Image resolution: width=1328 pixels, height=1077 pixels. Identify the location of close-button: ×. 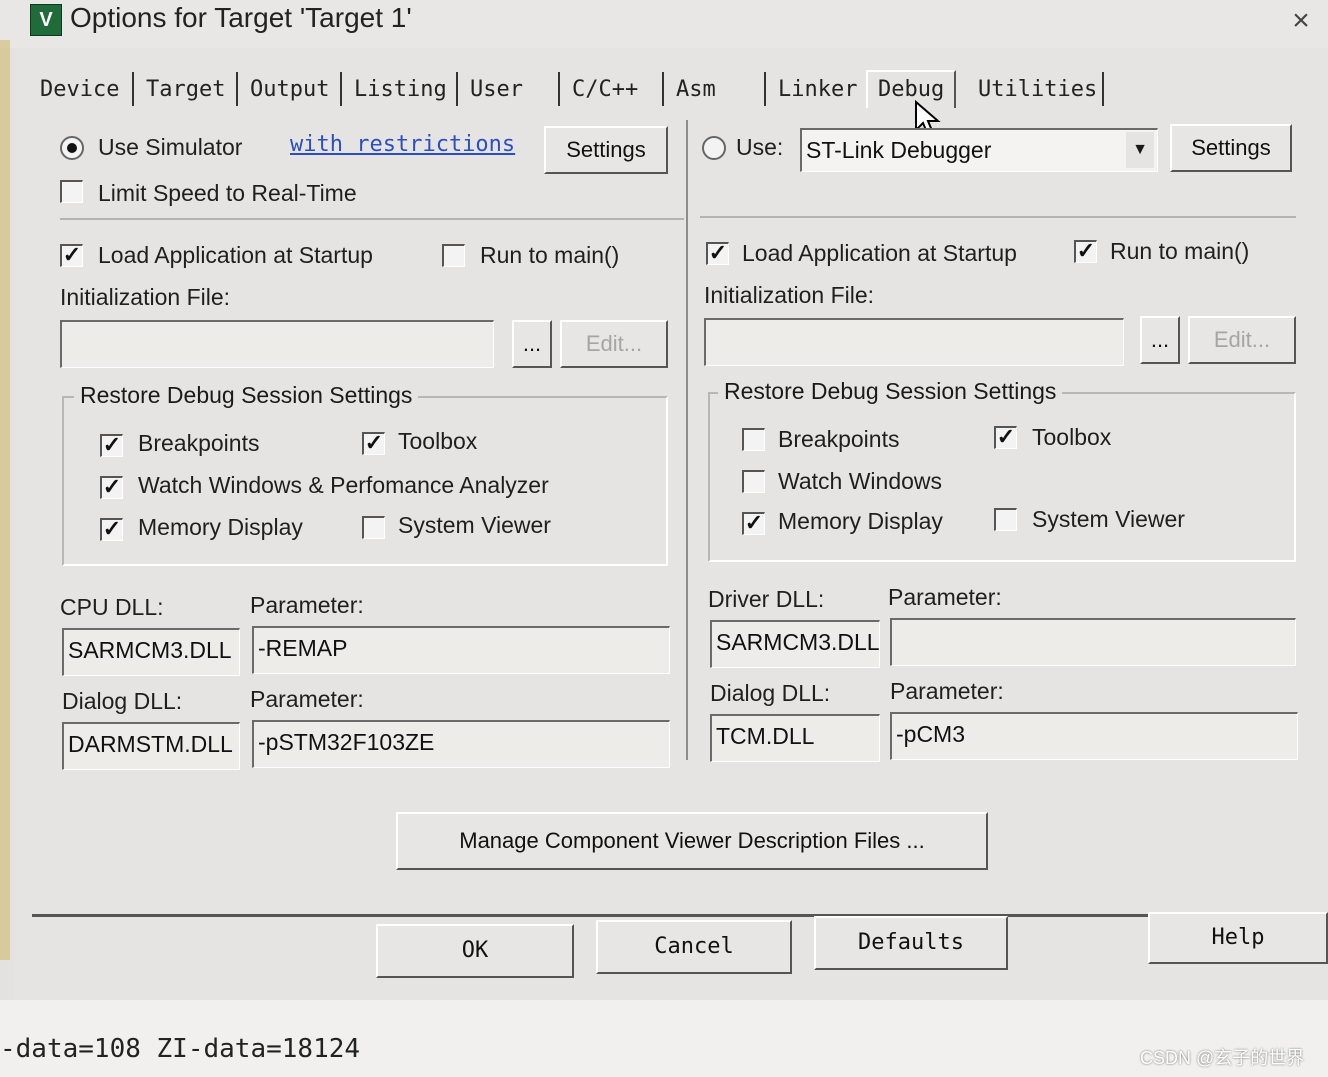
(1301, 21).